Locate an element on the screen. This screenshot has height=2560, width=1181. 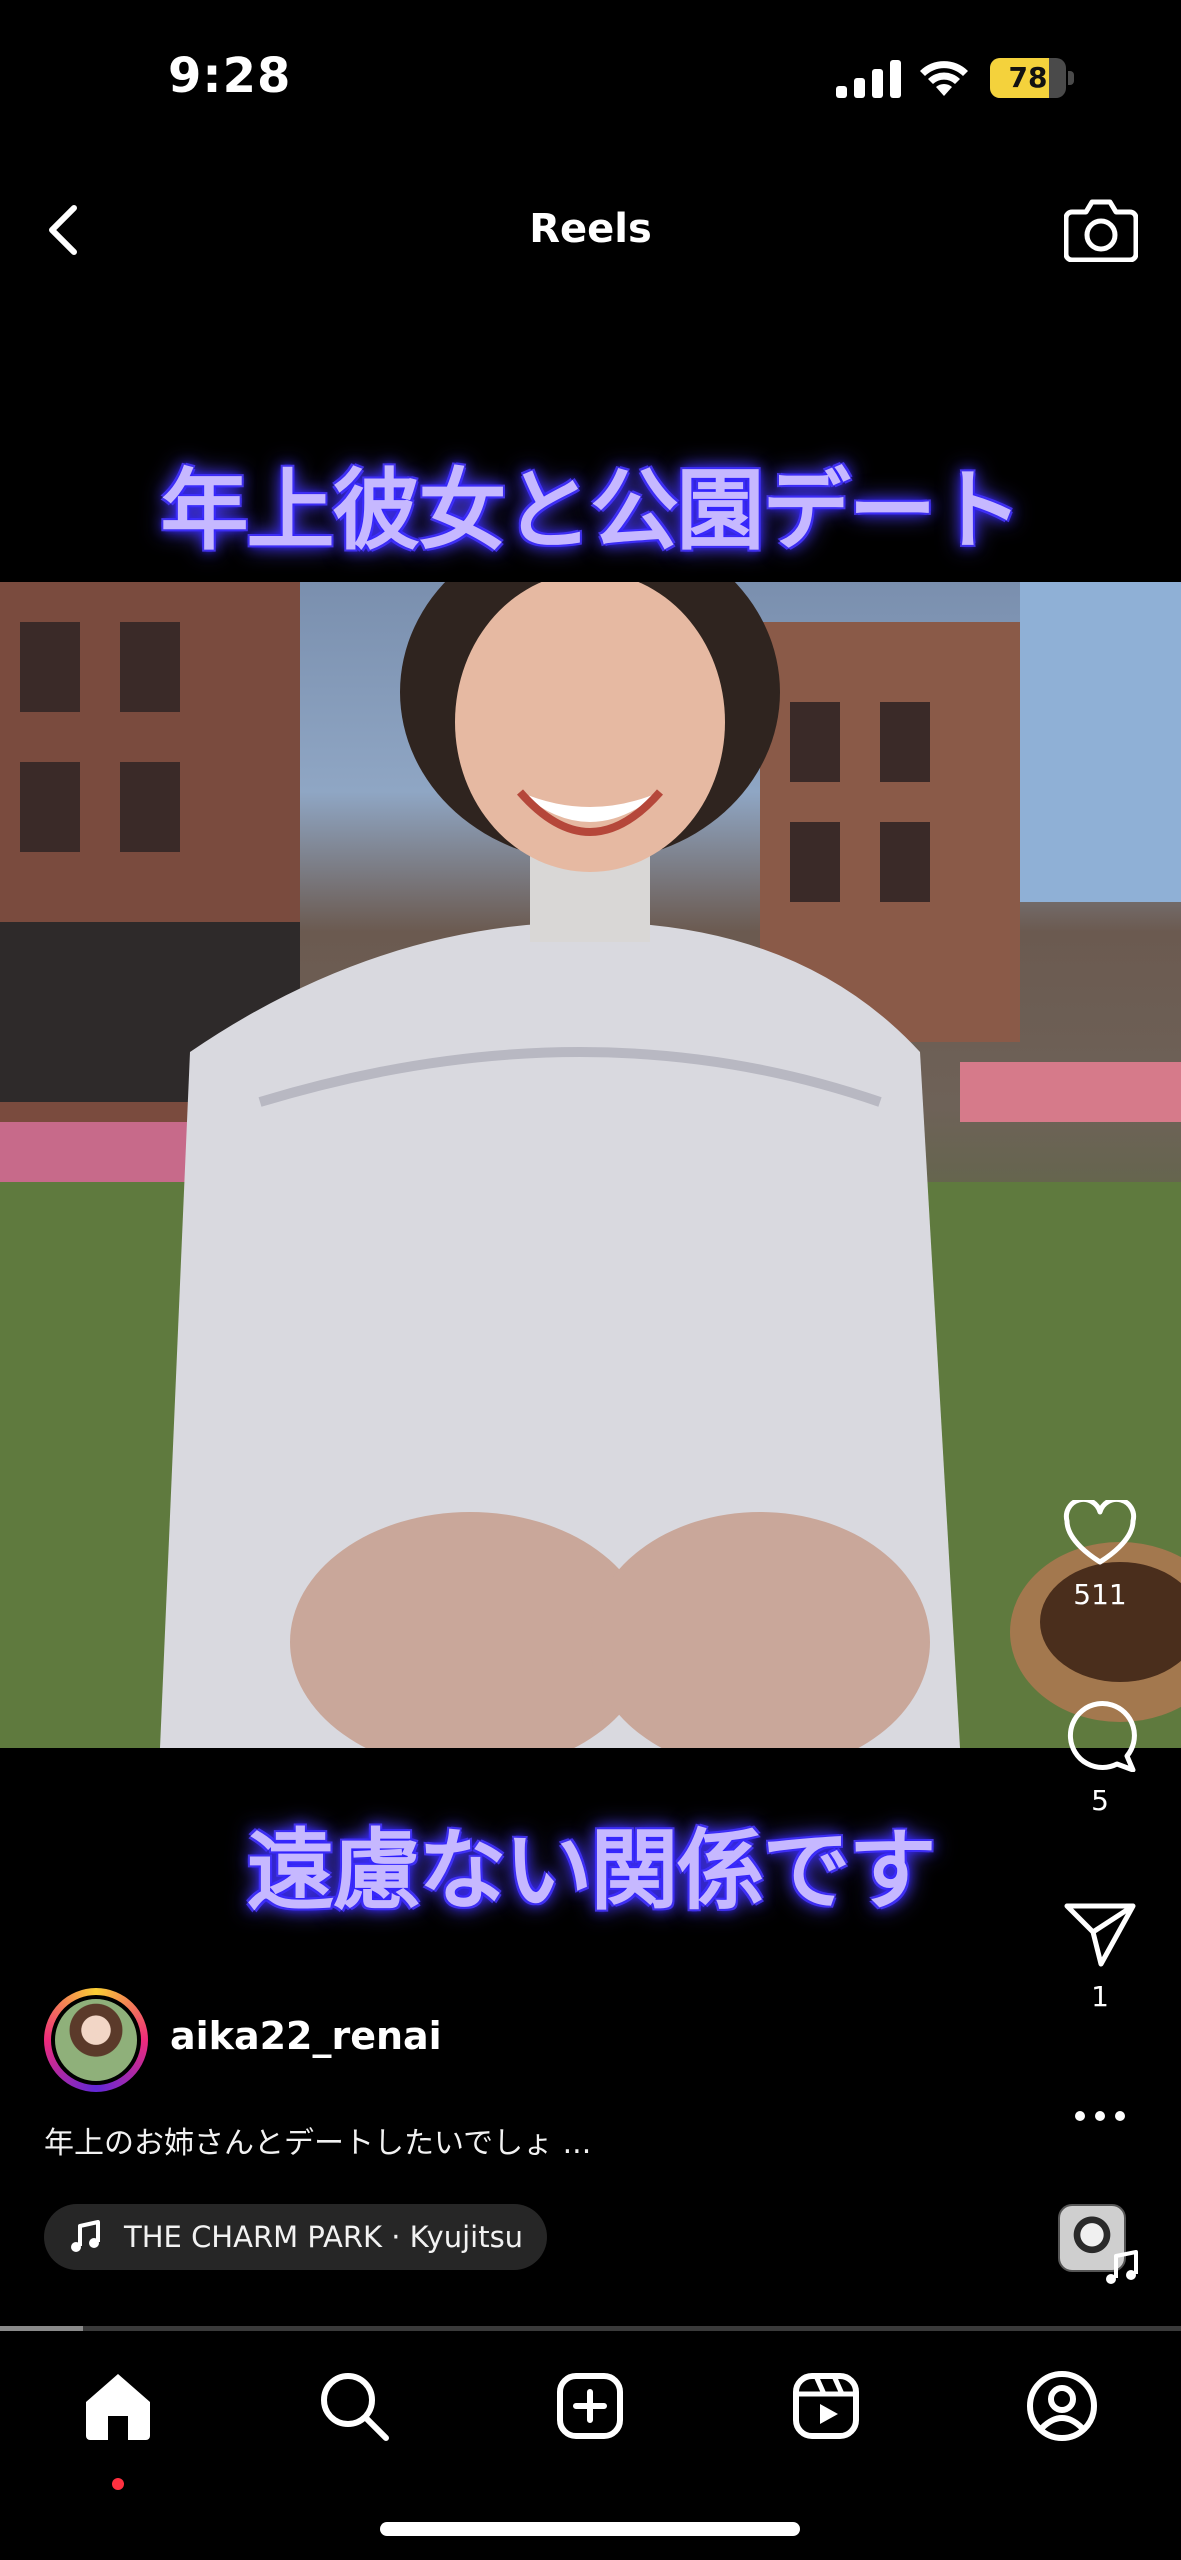
camera-icon is located at coordinates (1101, 231).